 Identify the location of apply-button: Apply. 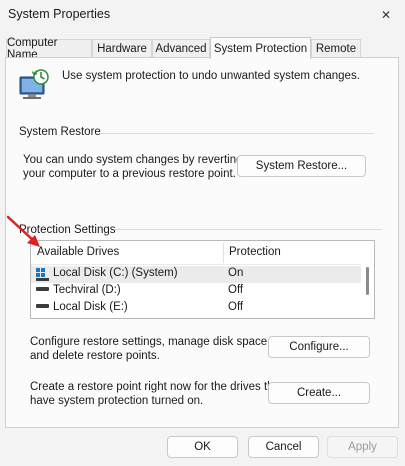
(362, 447).